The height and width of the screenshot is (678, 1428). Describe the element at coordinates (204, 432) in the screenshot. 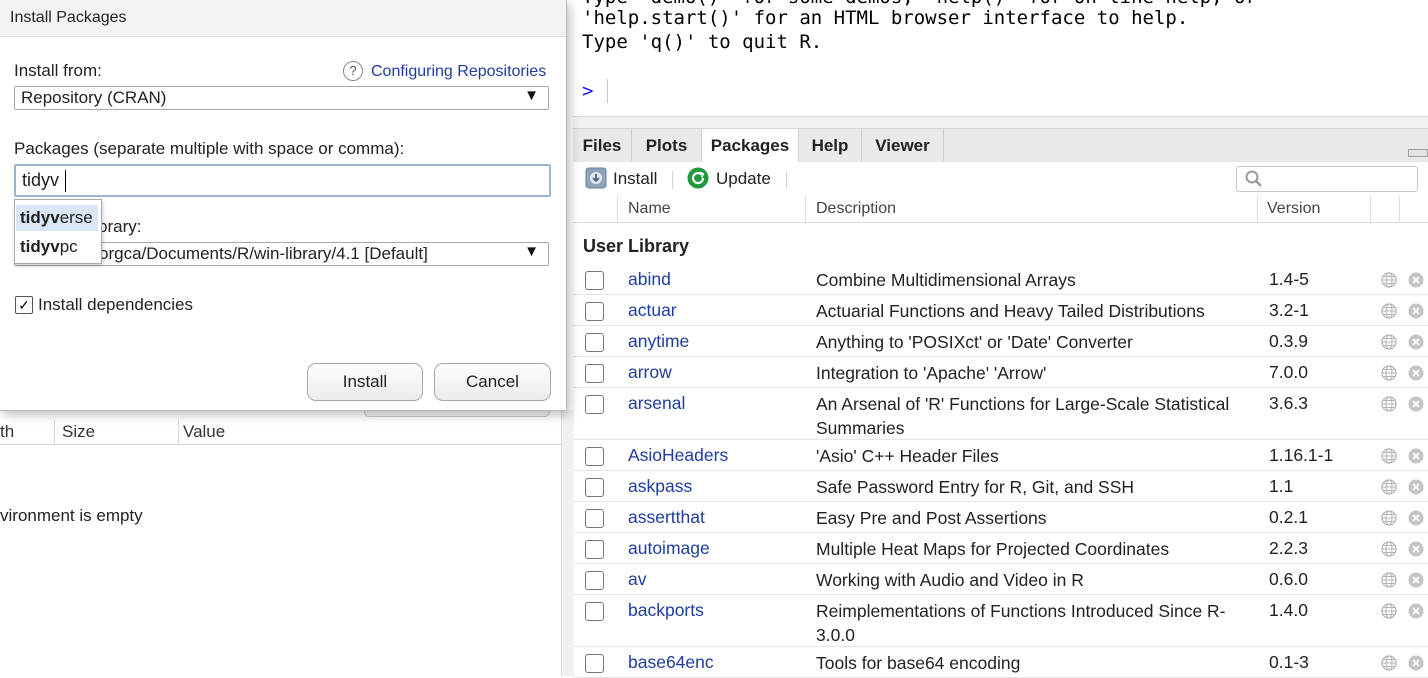

I see `env-col-value: Value` at that location.